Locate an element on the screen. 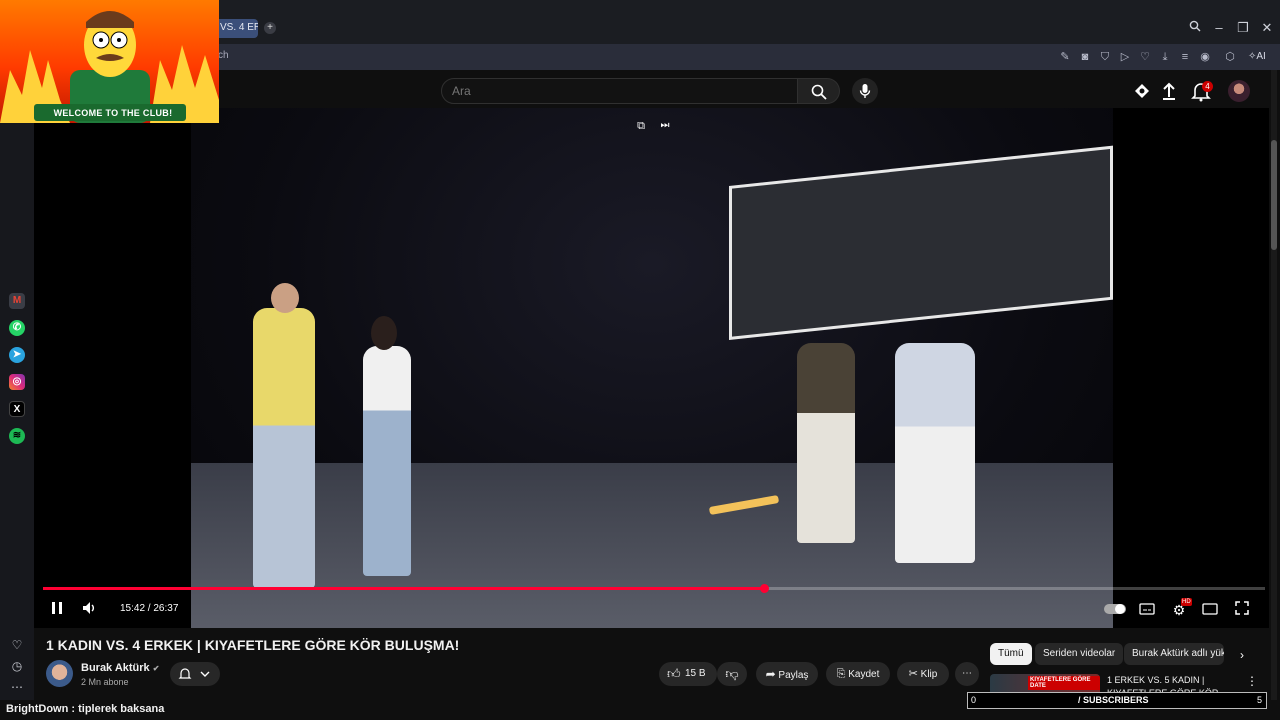  more-icon: ⋯ is located at coordinates (17, 687).